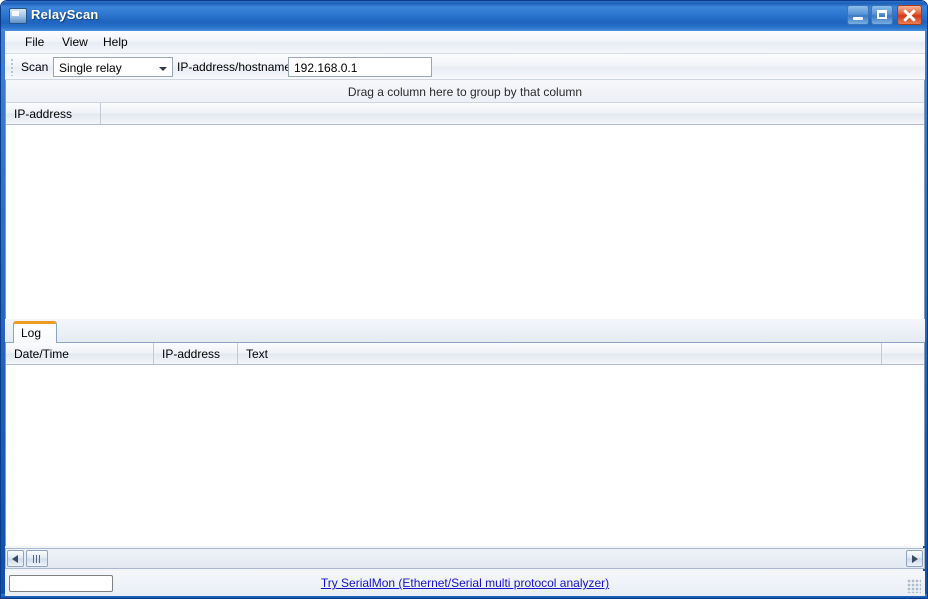 Image resolution: width=928 pixels, height=599 pixels. I want to click on arrow-left-icon, so click(15, 559).